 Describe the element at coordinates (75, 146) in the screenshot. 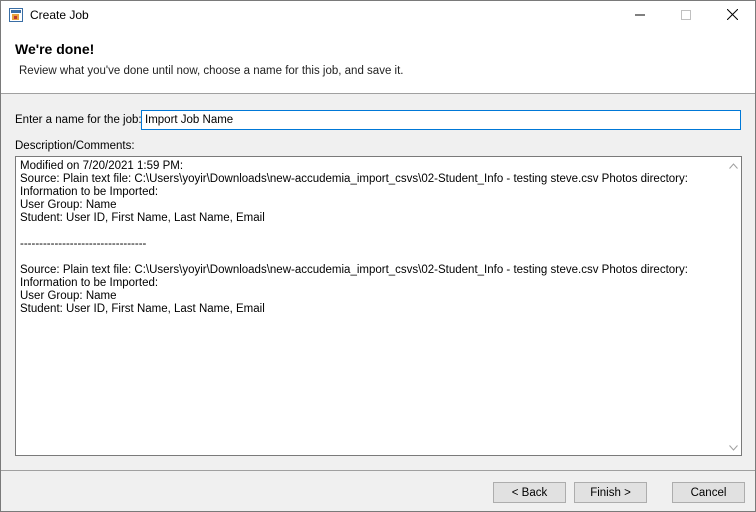

I see `description-label: Description/Comments:` at that location.